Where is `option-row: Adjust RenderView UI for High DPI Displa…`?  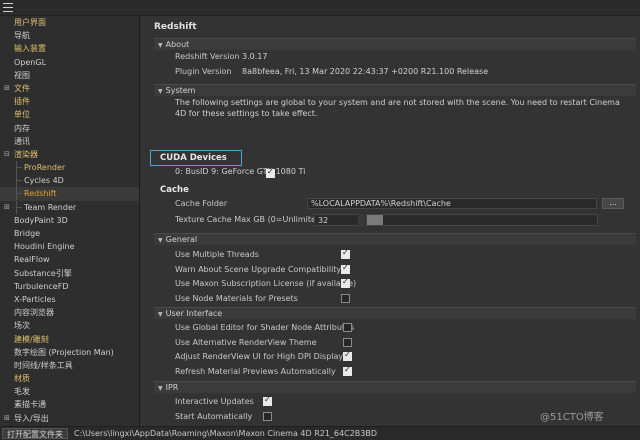
option-row: Adjust RenderView UI for High DPI Displa… is located at coordinates (250, 357).